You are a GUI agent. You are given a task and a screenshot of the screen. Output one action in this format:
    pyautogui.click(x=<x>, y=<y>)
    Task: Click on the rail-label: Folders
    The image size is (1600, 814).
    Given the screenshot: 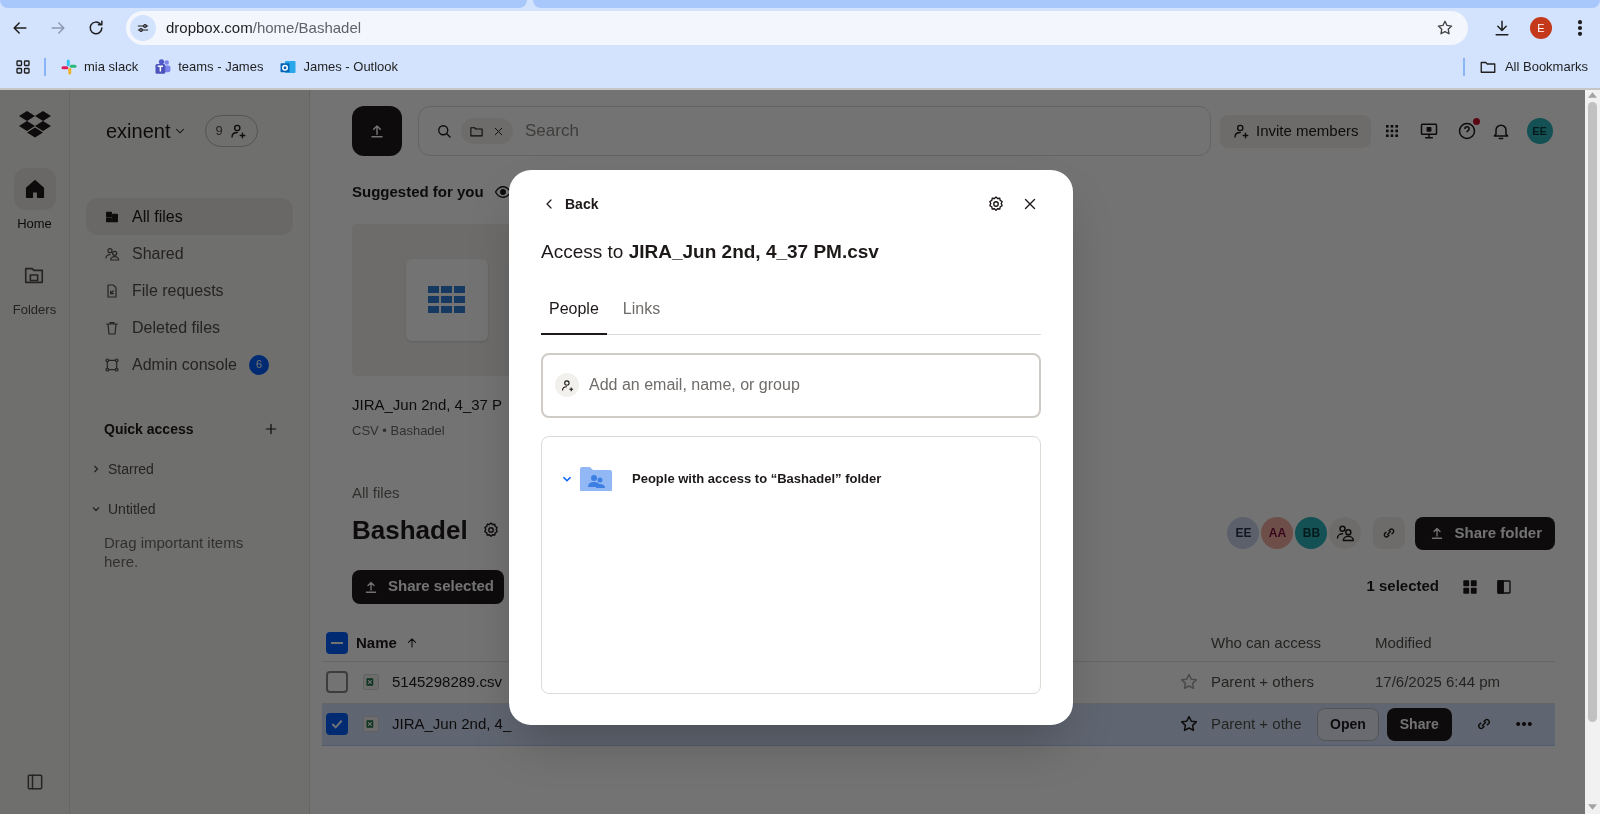 What is the action you would take?
    pyautogui.click(x=34, y=309)
    